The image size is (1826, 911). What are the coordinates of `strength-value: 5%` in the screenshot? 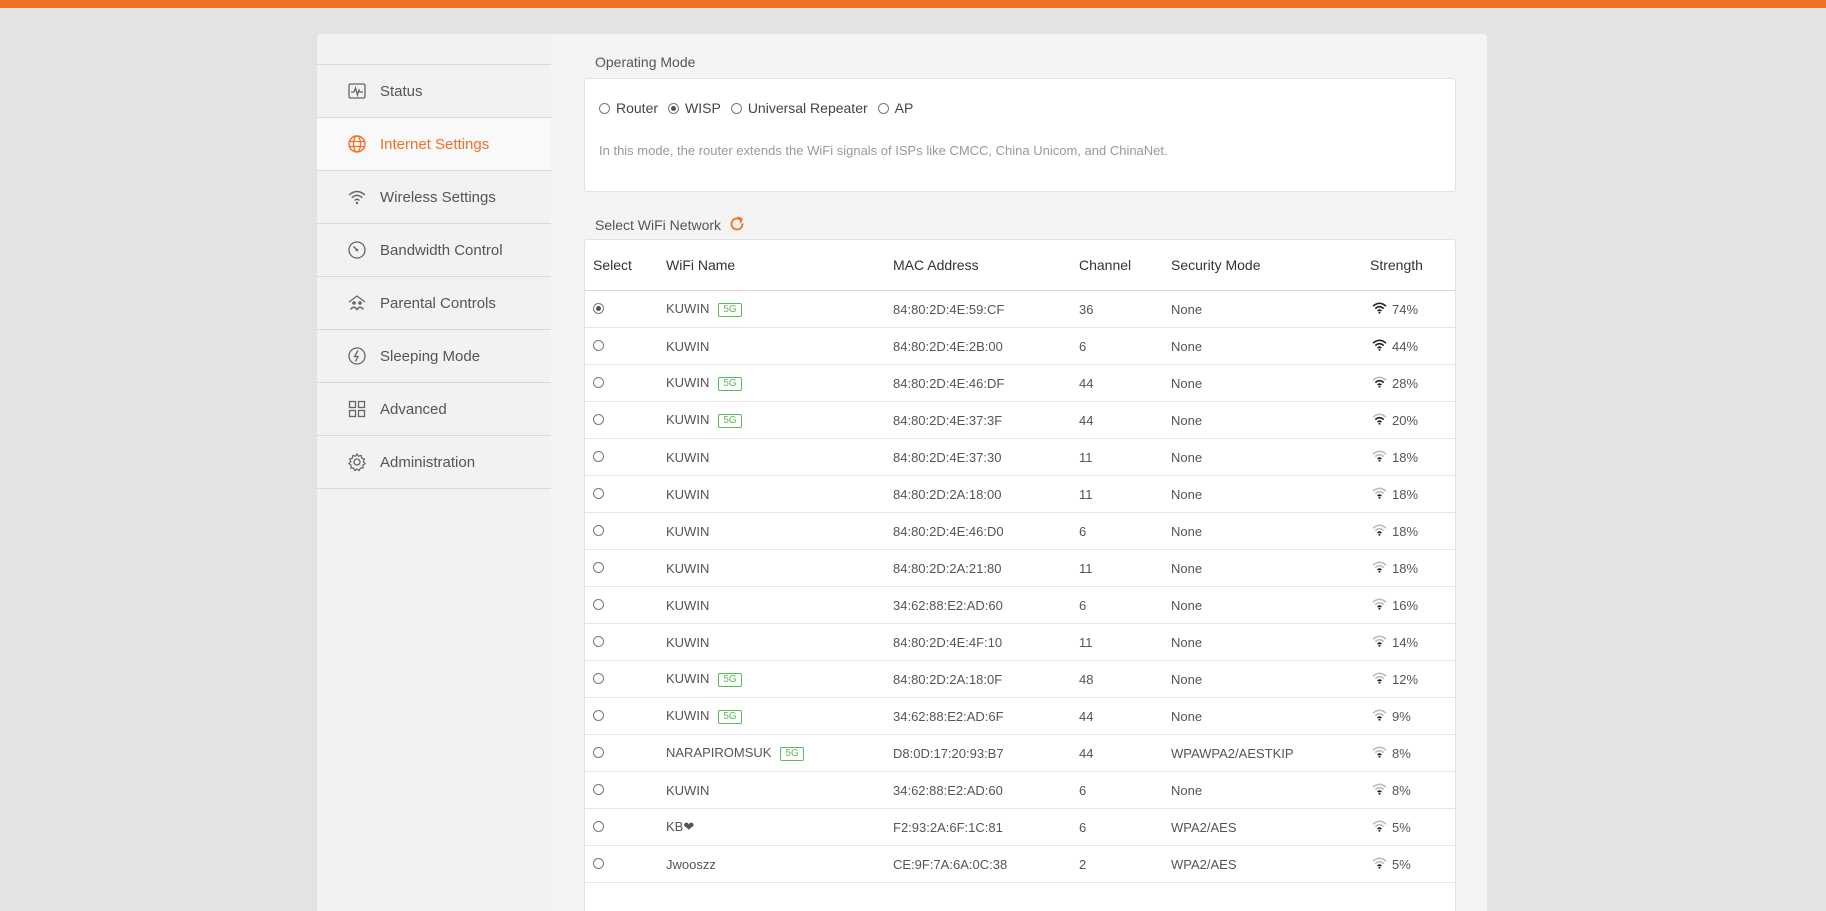 It's located at (1401, 864).